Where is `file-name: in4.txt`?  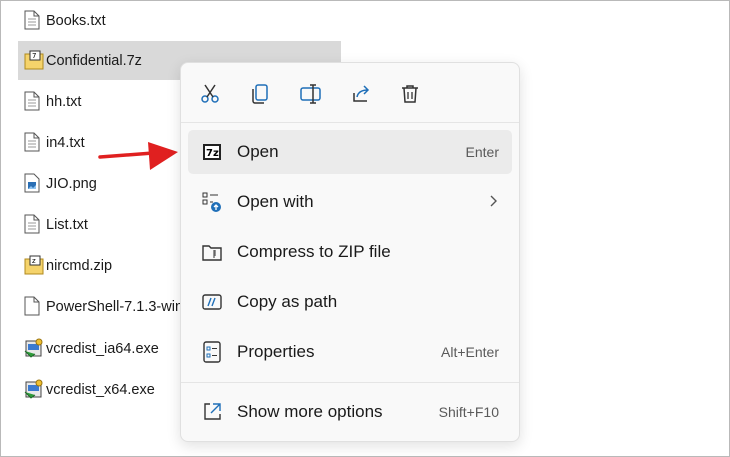
file-name: in4.txt is located at coordinates (65, 142).